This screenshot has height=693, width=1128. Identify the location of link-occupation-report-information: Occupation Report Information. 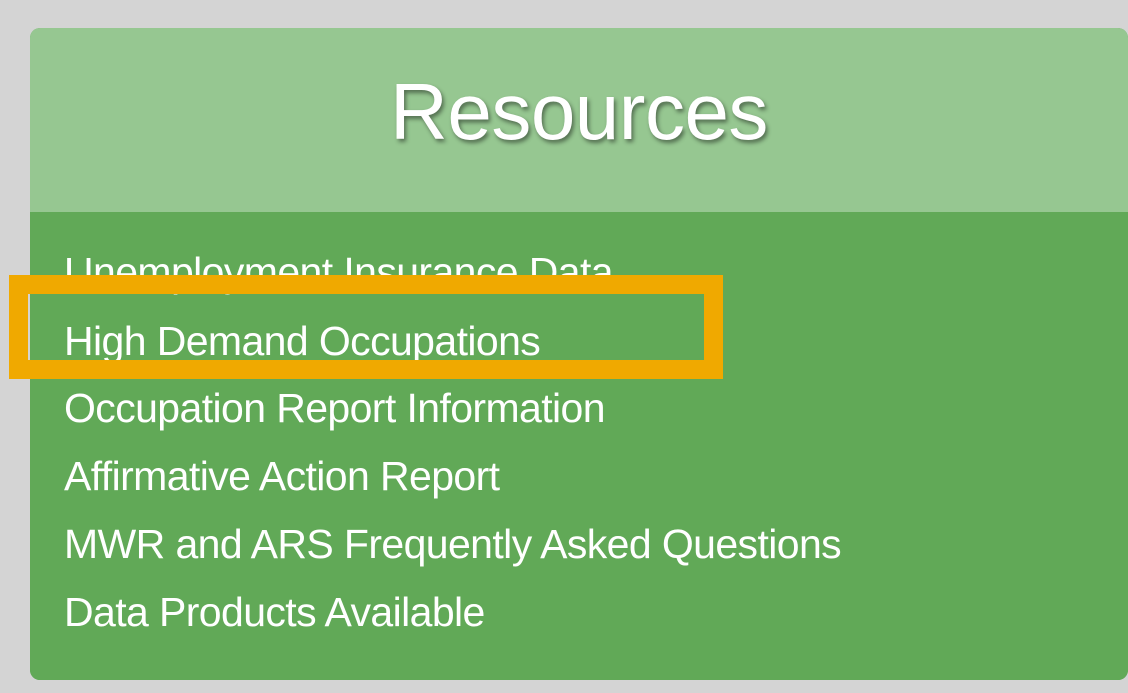
(335, 408).